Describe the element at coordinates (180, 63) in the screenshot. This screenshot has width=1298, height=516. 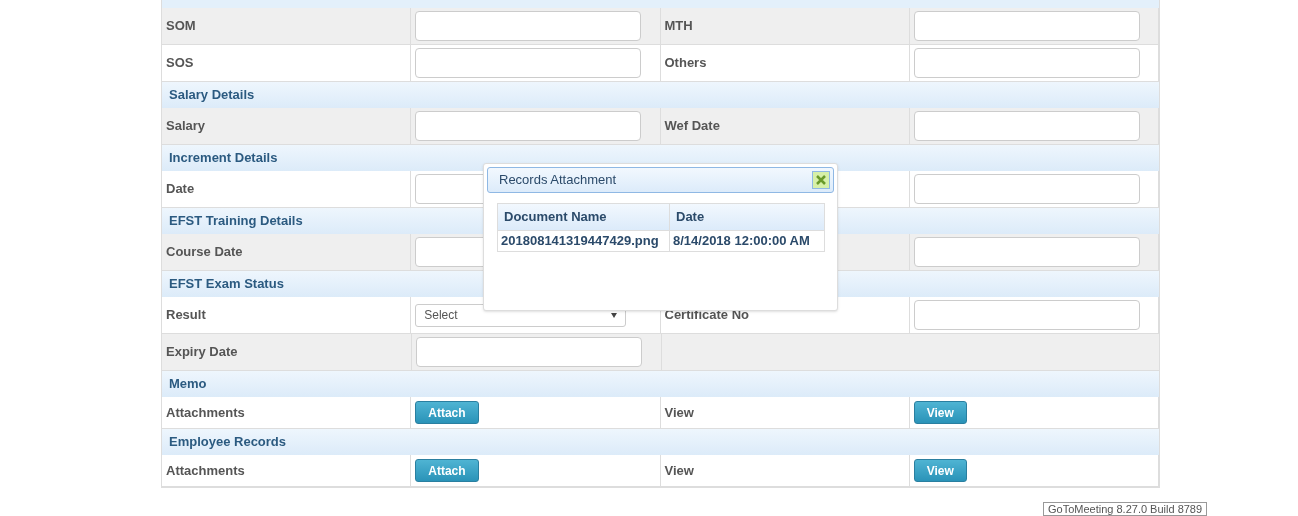
I see `field-label: SOS` at that location.